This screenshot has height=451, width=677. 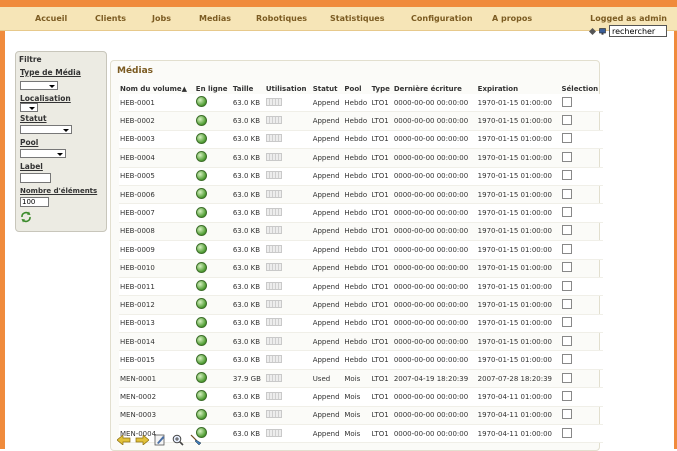 What do you see at coordinates (39, 85) in the screenshot?
I see `type-media-select` at bounding box center [39, 85].